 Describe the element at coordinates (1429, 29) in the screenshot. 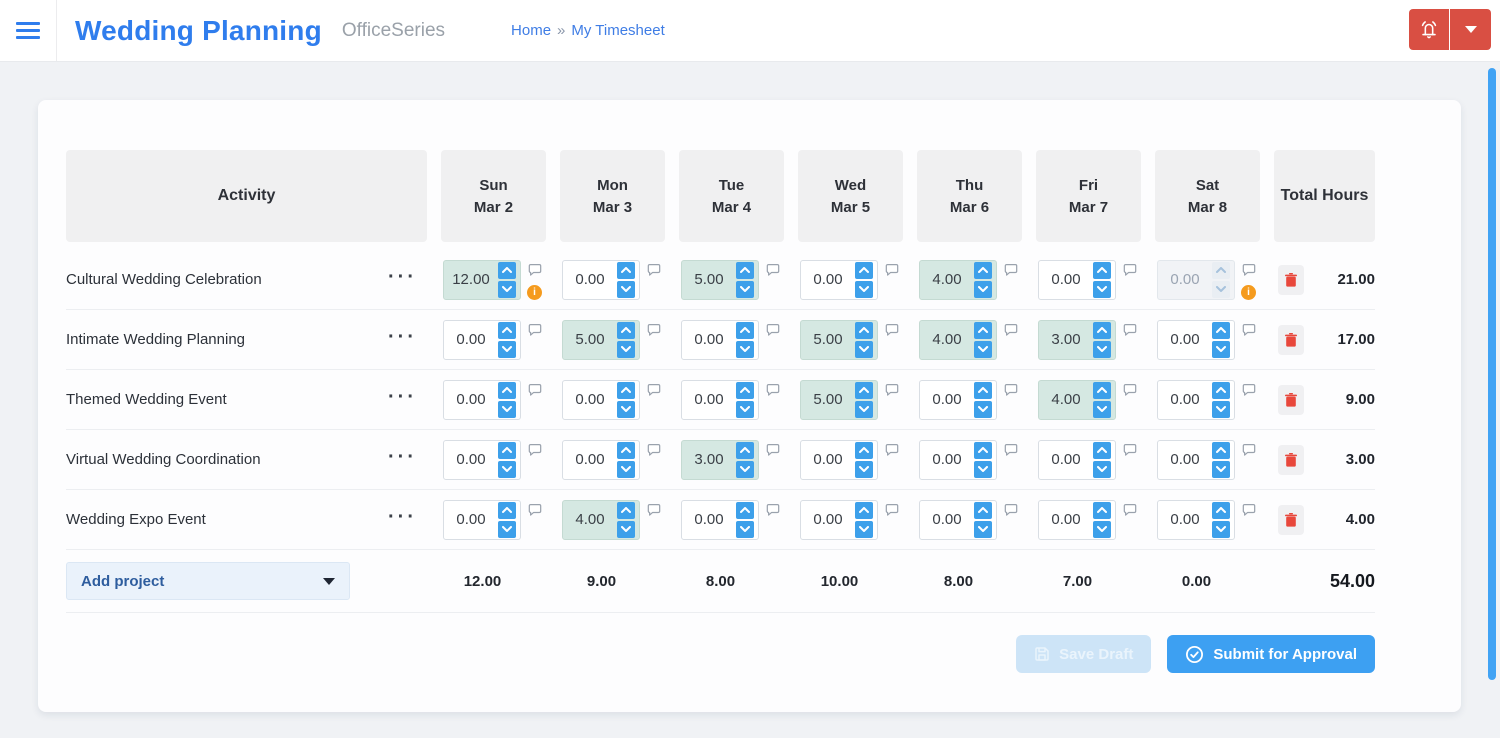

I see `bell-icon` at that location.